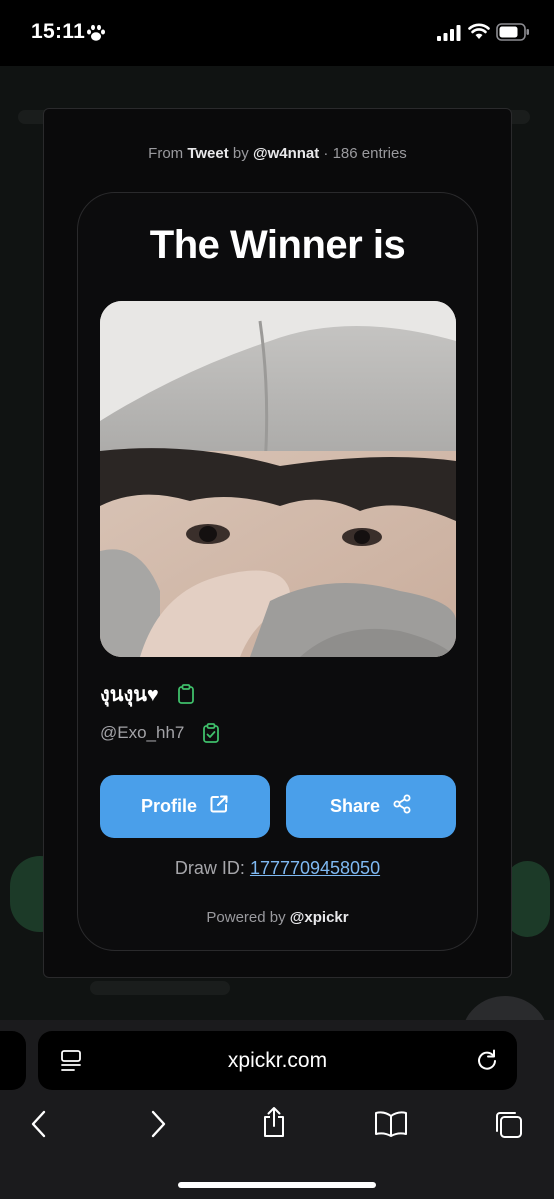  I want to click on winner-handle-row: @Exo_hh7, so click(160, 733).